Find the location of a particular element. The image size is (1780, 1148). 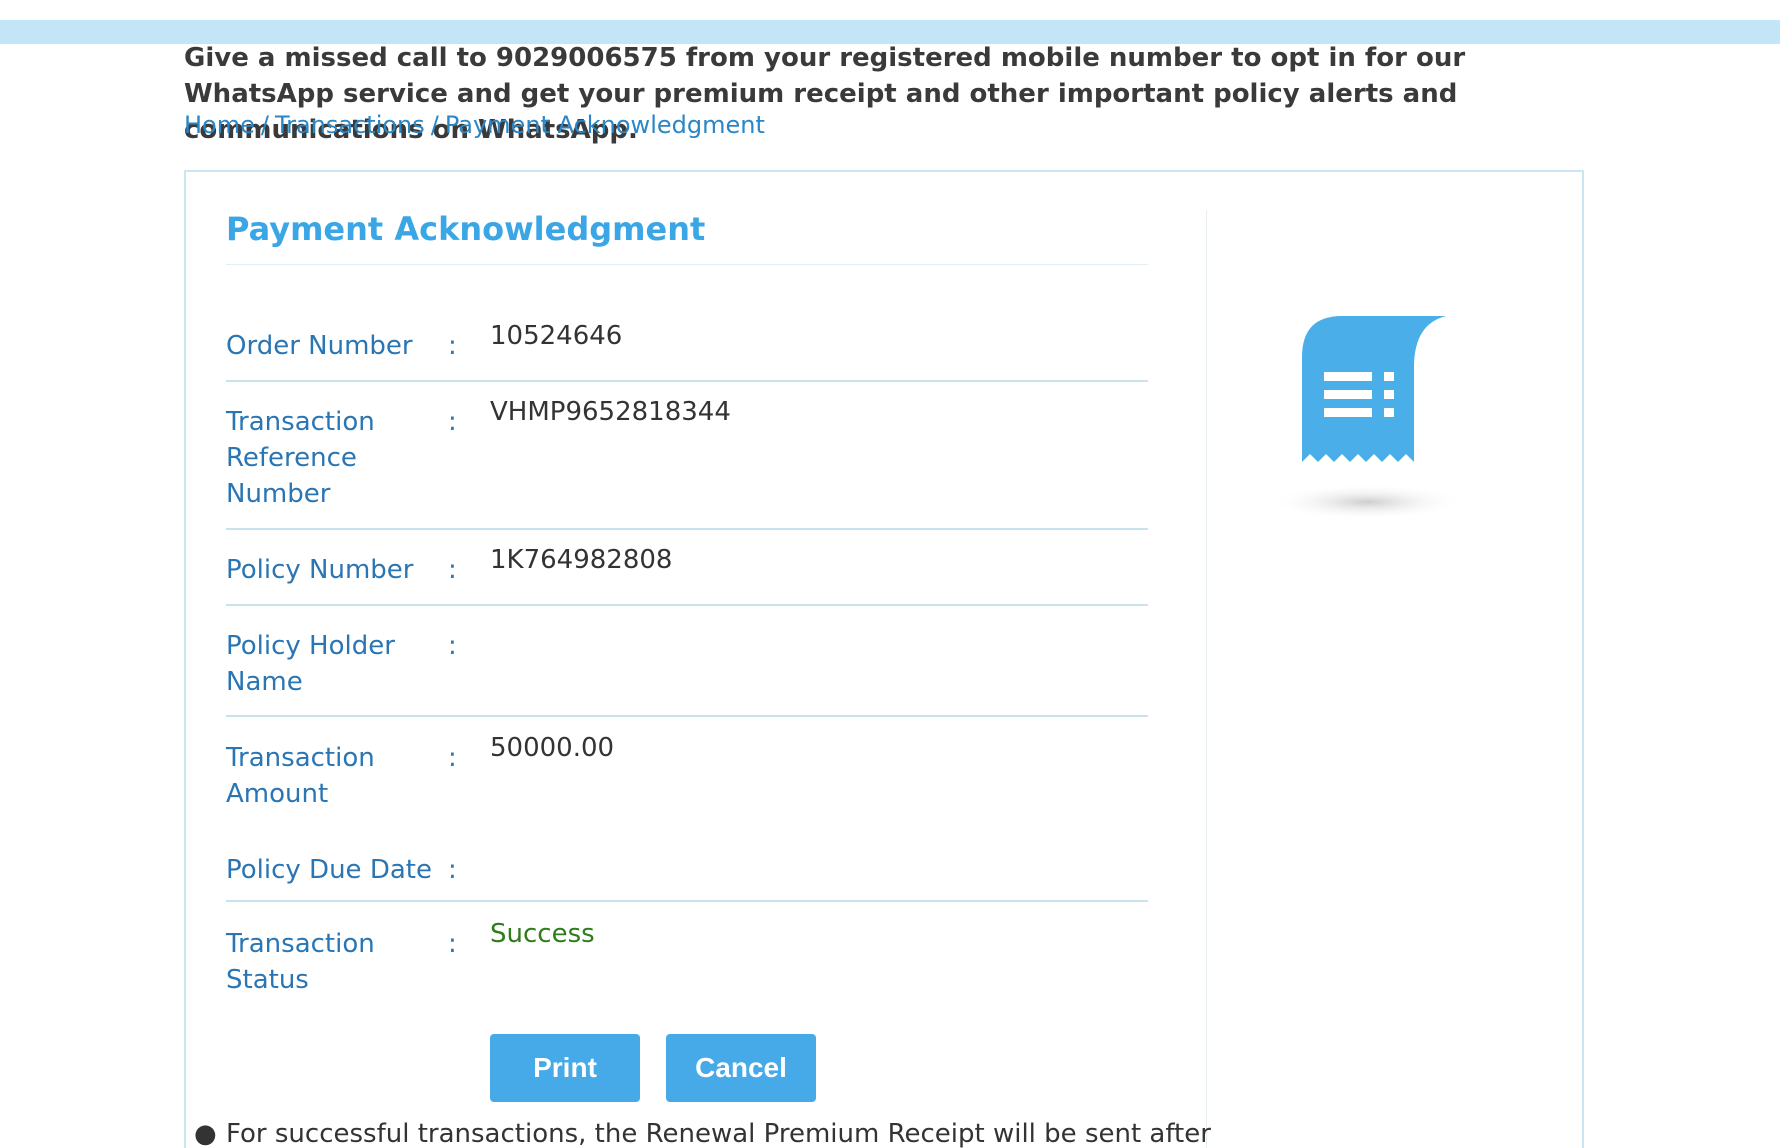

field-label: Policy Holder Name is located at coordinates (310, 664).